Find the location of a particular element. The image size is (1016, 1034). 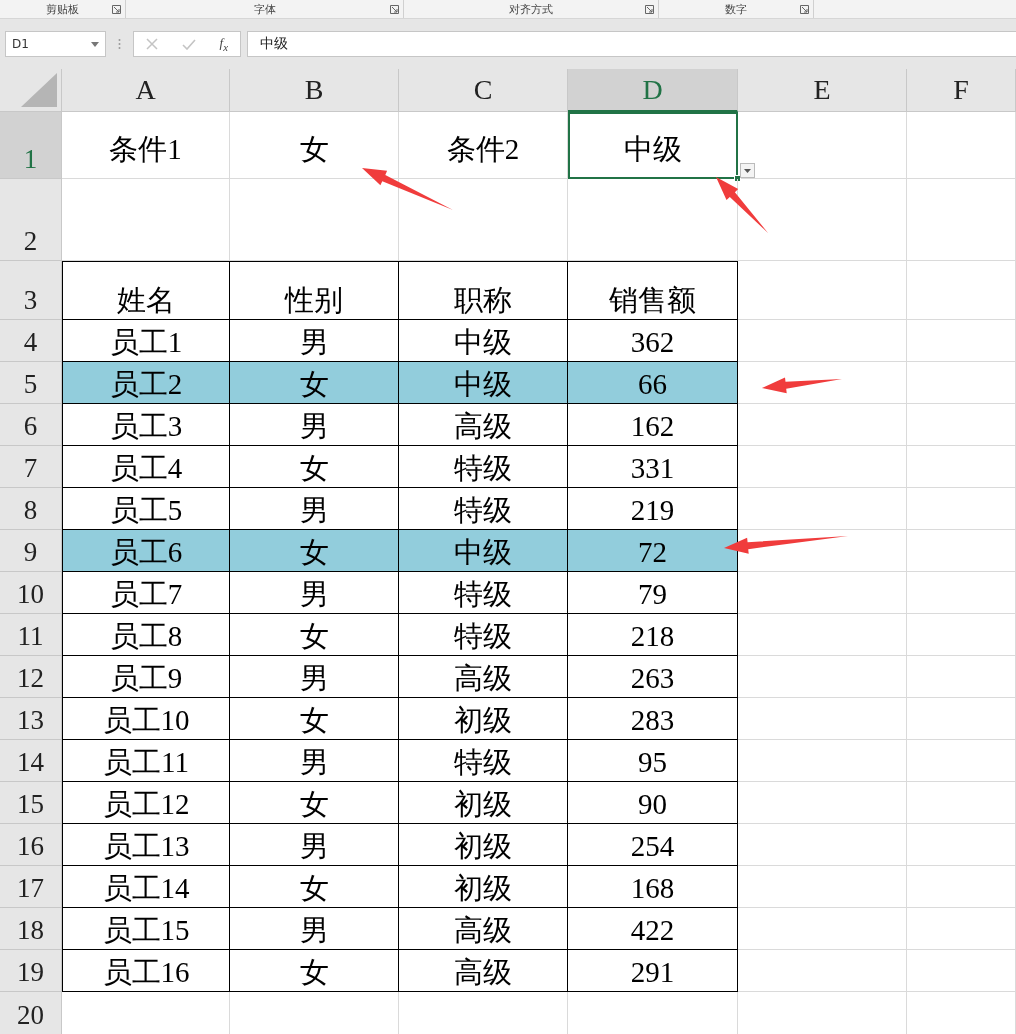

table-cell: 79 is located at coordinates (653, 593).